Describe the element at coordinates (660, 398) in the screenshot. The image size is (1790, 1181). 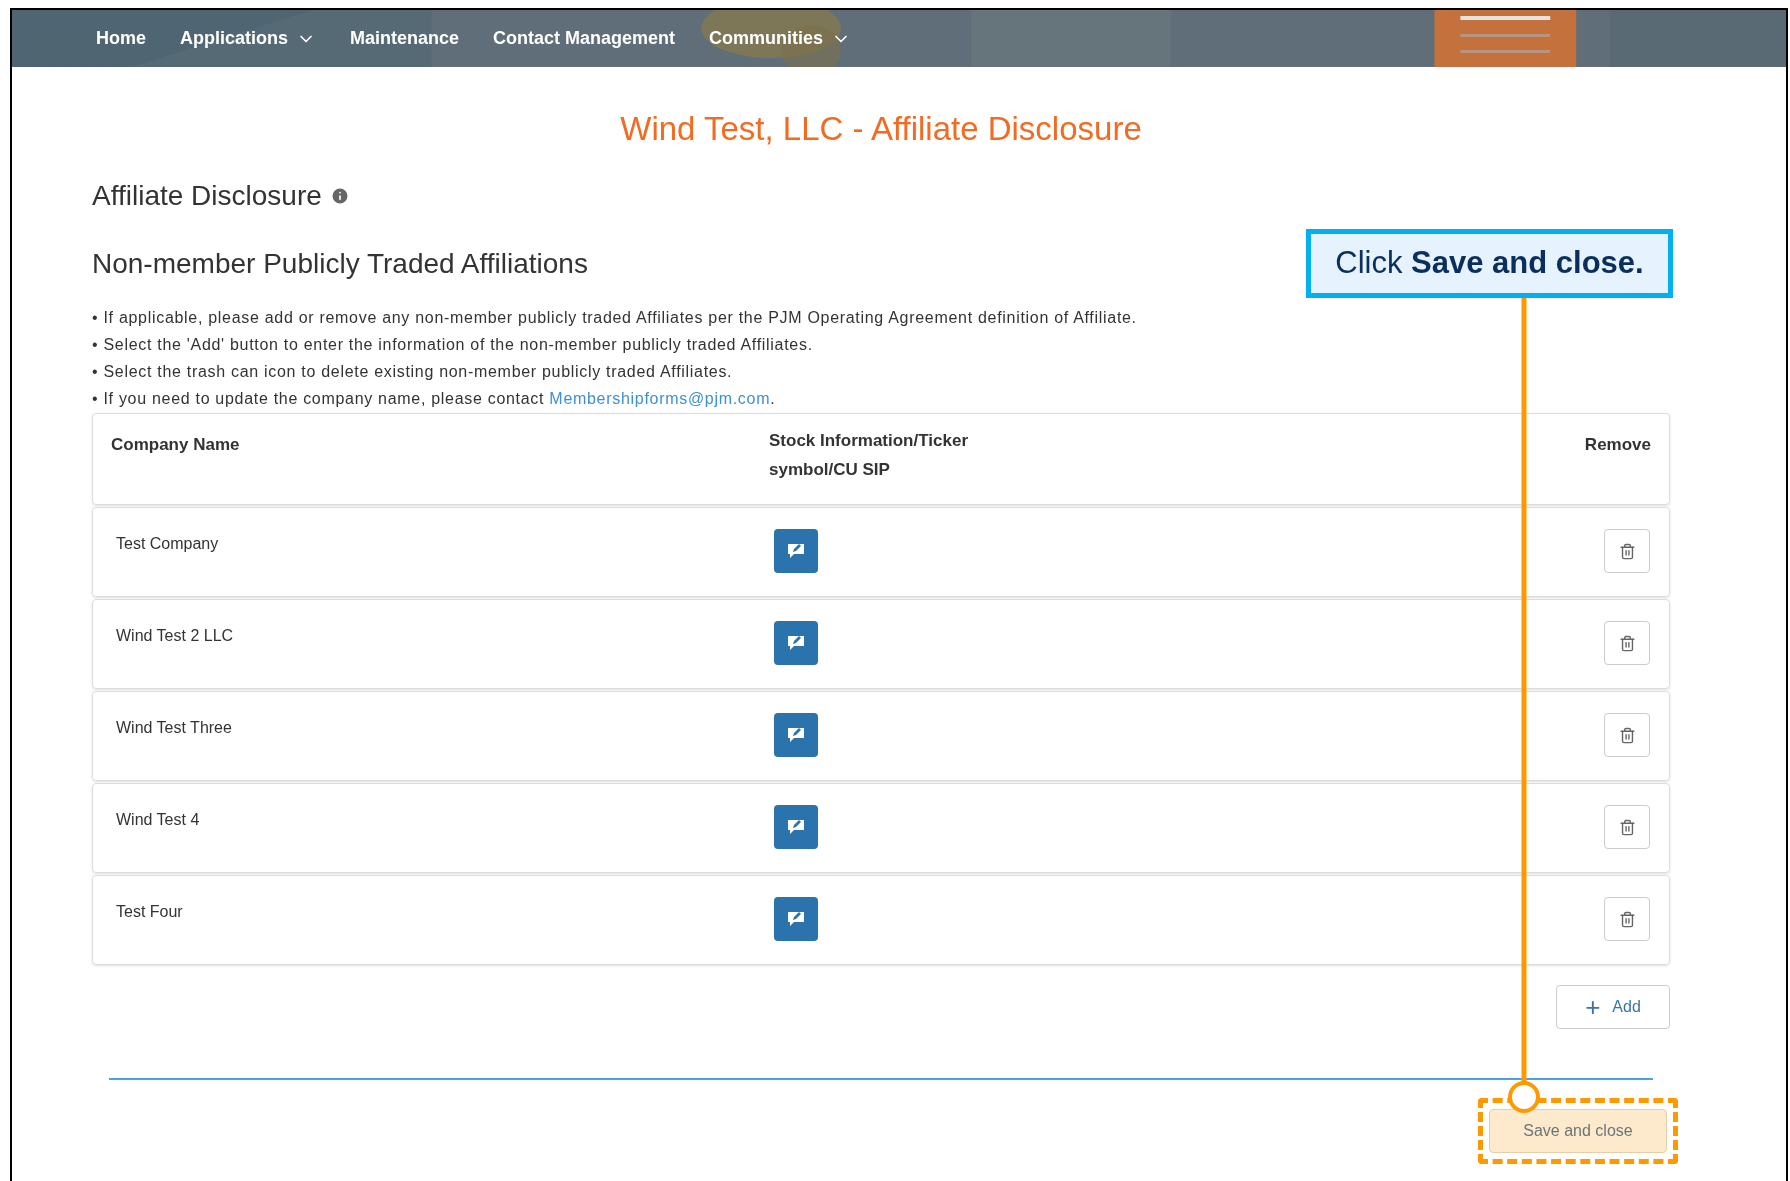
I see `email-link: Membershipforms@pjm.com` at that location.